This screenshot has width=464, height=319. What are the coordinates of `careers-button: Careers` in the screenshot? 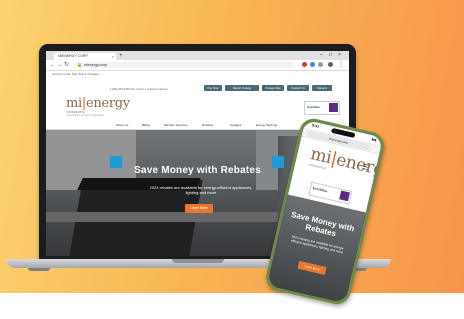 It's located at (322, 88).